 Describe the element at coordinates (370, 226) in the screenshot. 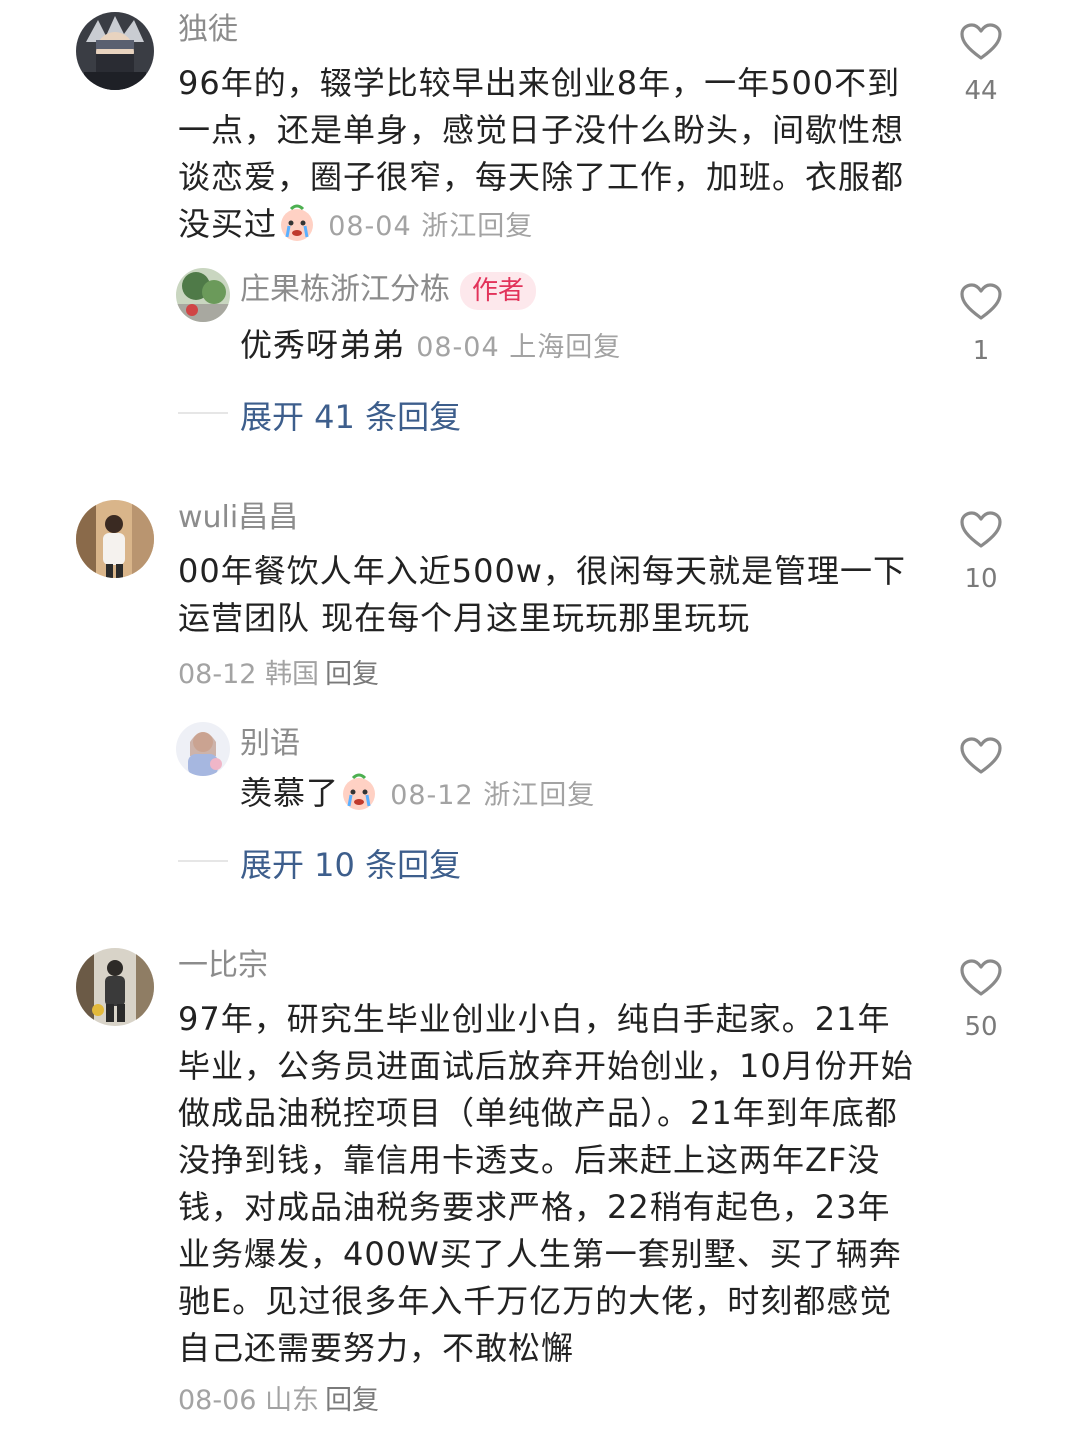

I see `comment-date: 08-04` at that location.